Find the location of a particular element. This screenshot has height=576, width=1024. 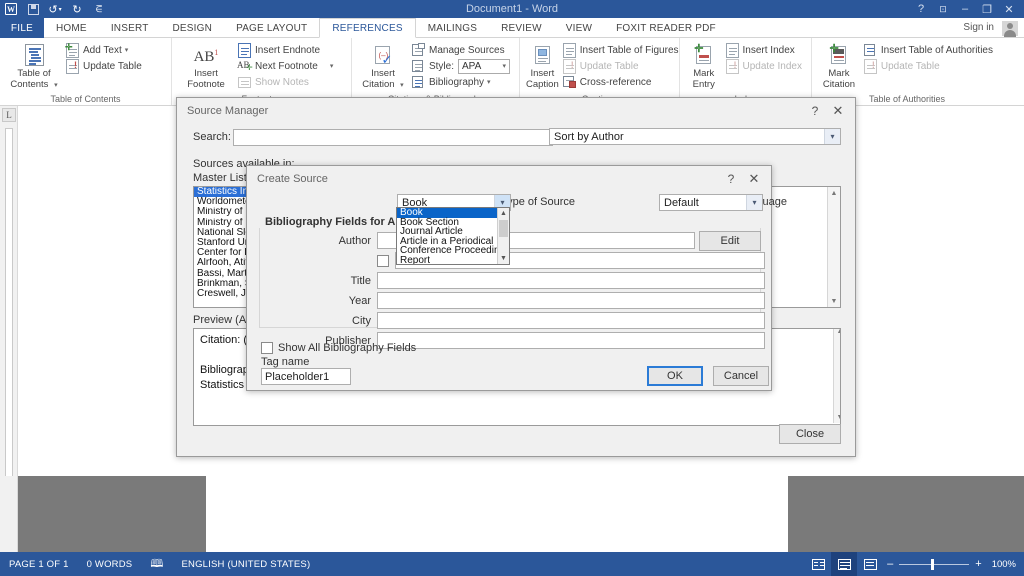

update-table-captions-button: ! Update Table is located at coordinates (620, 66).